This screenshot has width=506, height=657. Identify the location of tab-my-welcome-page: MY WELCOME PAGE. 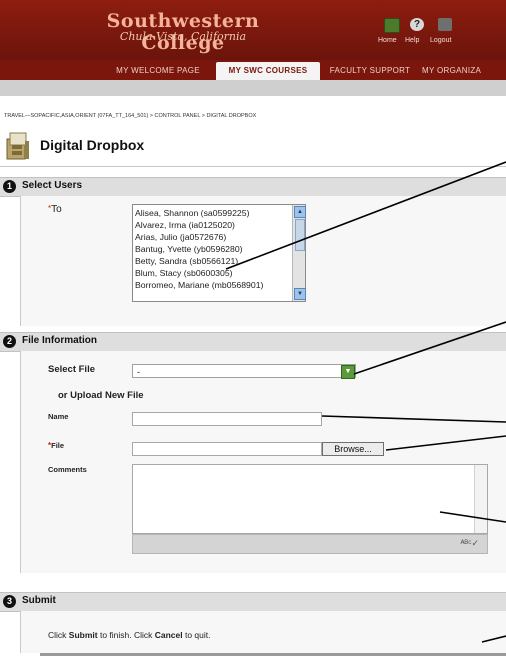
(158, 71).